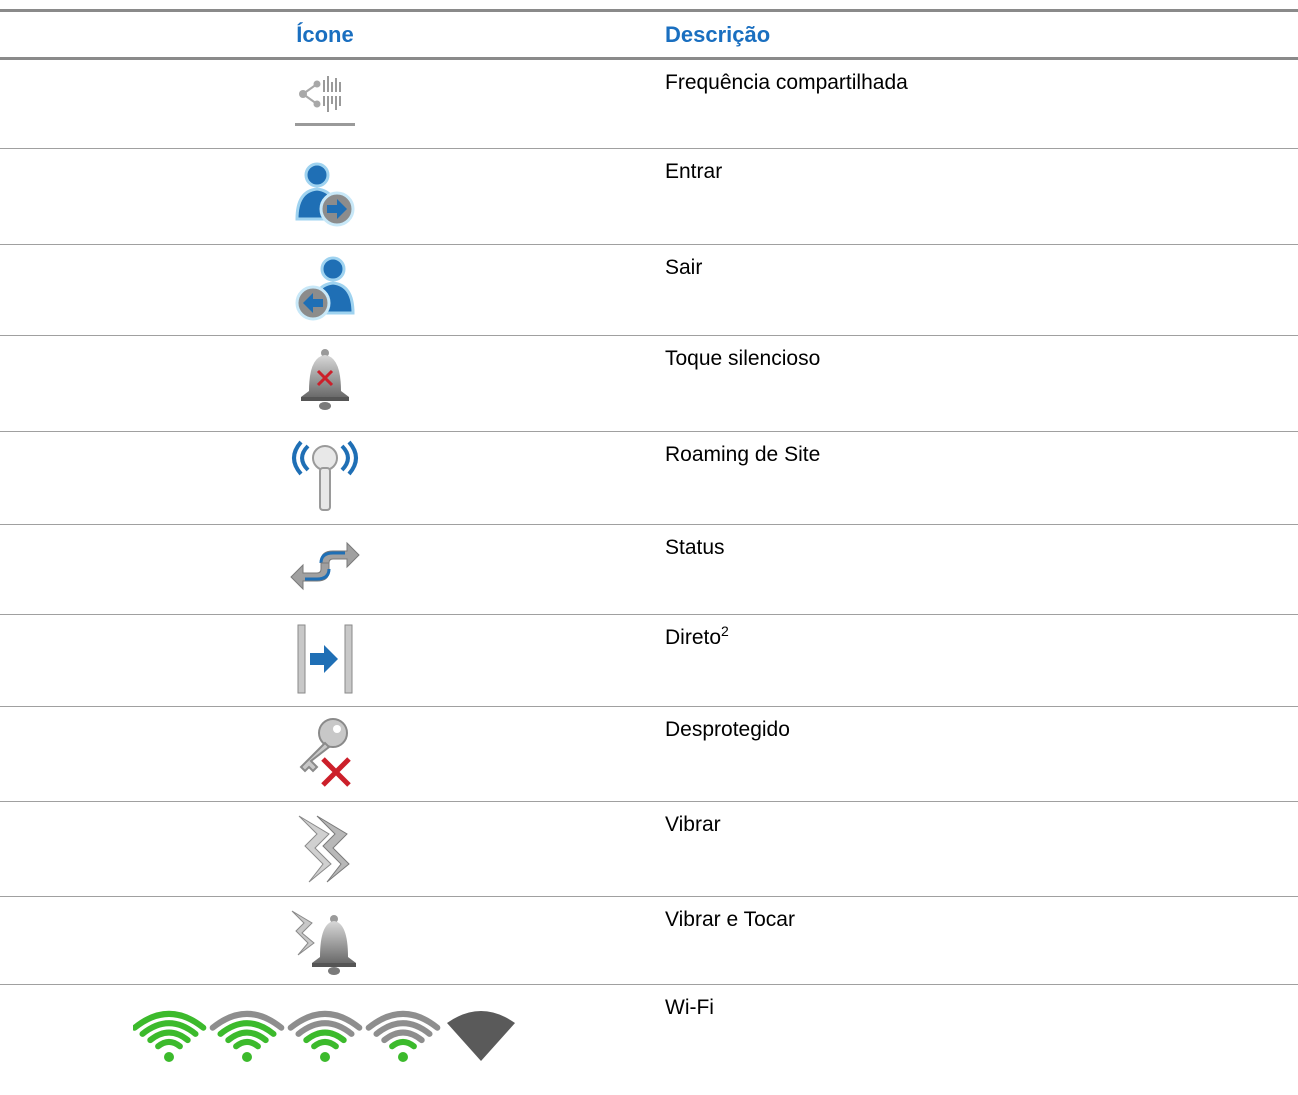 The image size is (1298, 1095). Describe the element at coordinates (649, 1032) in the screenshot. I see `table-row: Wi-Fi` at that location.